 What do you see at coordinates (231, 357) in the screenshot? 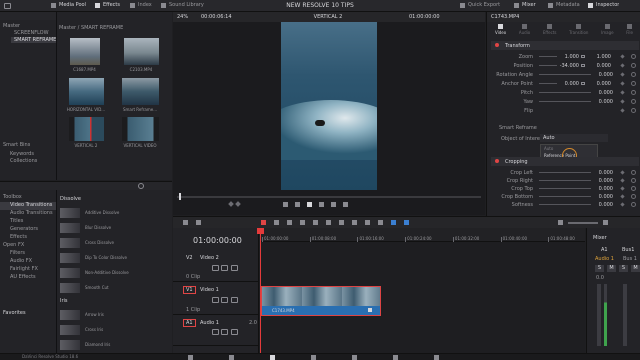
I see `cut-page-icon` at bounding box center [231, 357].